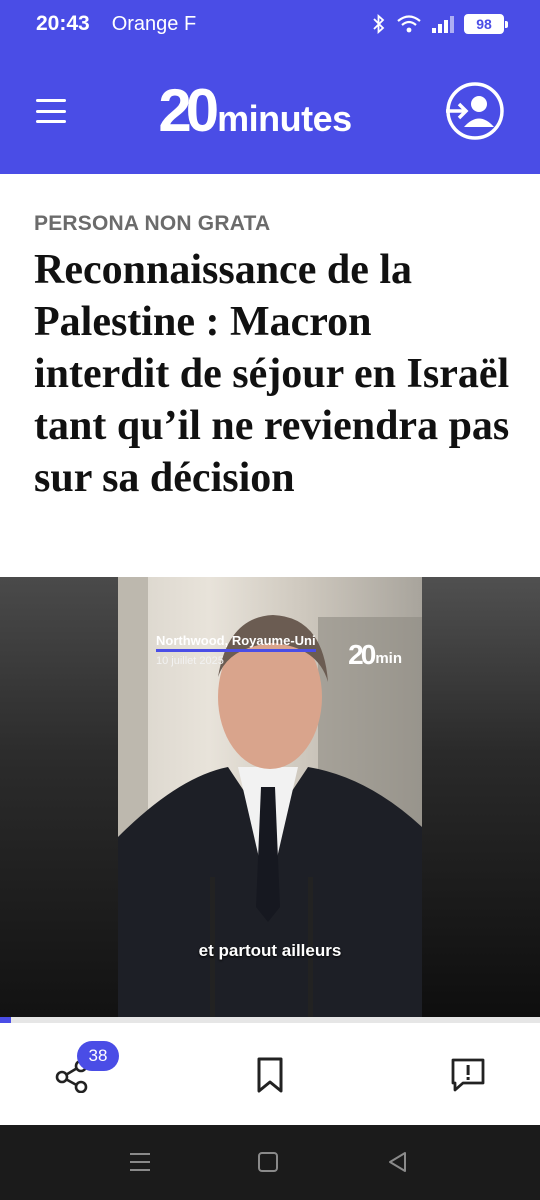  What do you see at coordinates (63, 23) in the screenshot?
I see `status-time: 20:43` at bounding box center [63, 23].